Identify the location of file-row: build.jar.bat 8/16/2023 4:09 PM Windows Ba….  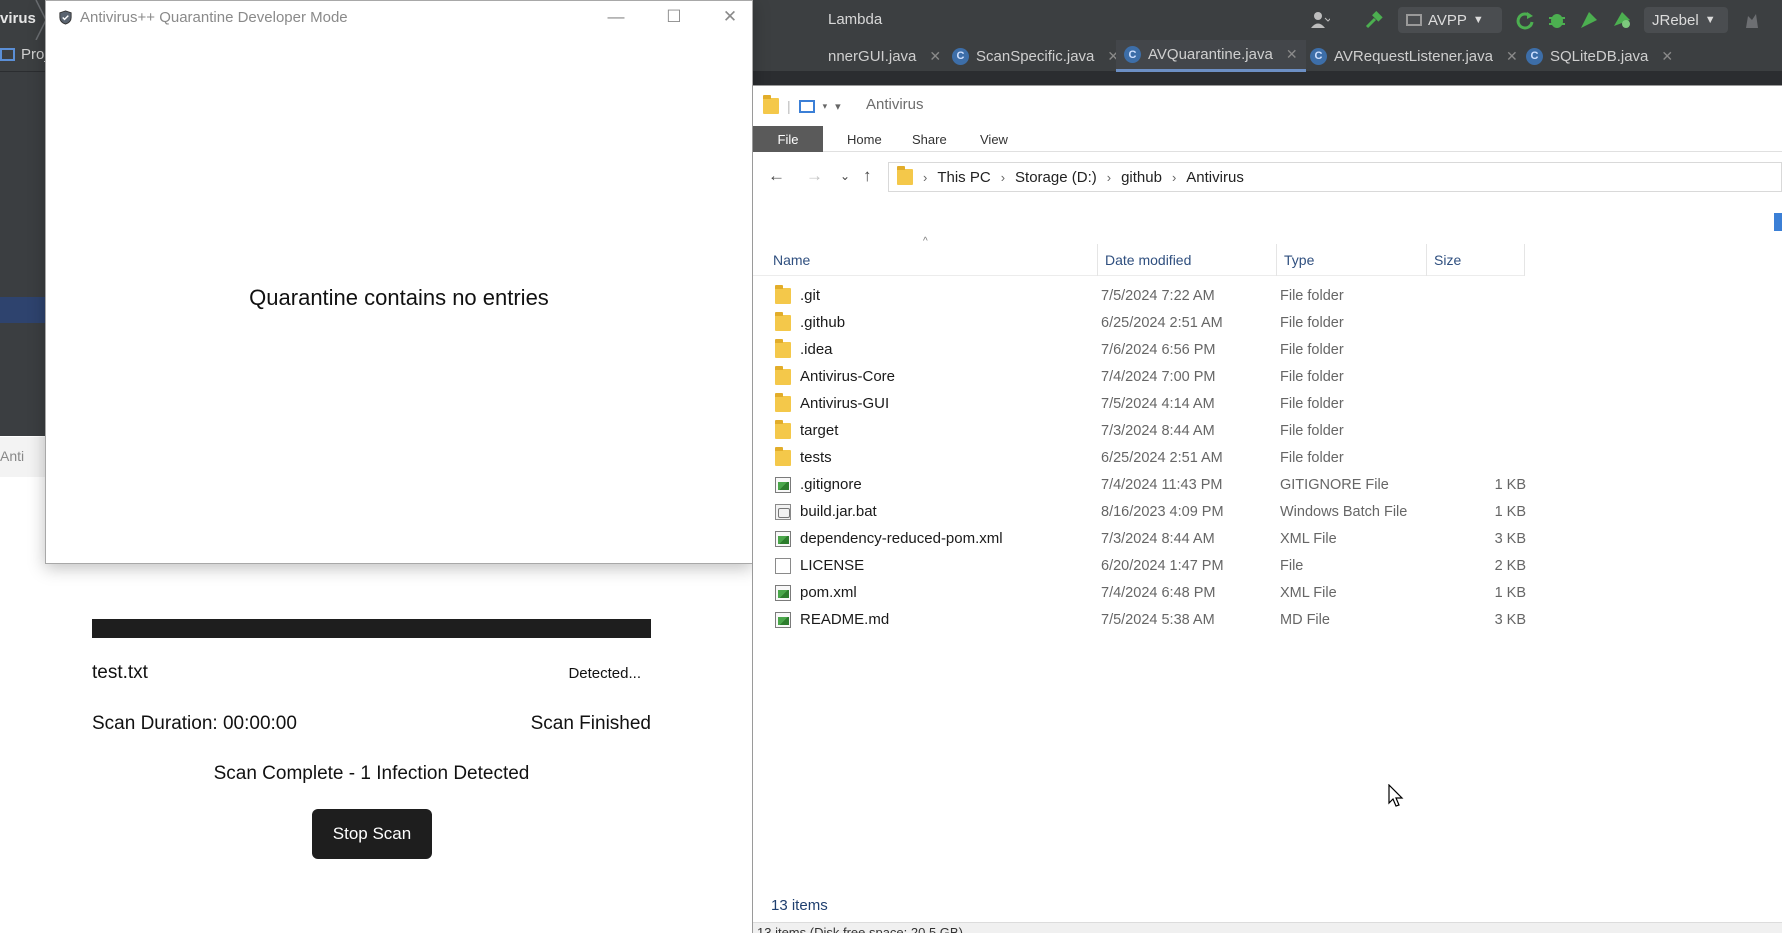
(1139, 511).